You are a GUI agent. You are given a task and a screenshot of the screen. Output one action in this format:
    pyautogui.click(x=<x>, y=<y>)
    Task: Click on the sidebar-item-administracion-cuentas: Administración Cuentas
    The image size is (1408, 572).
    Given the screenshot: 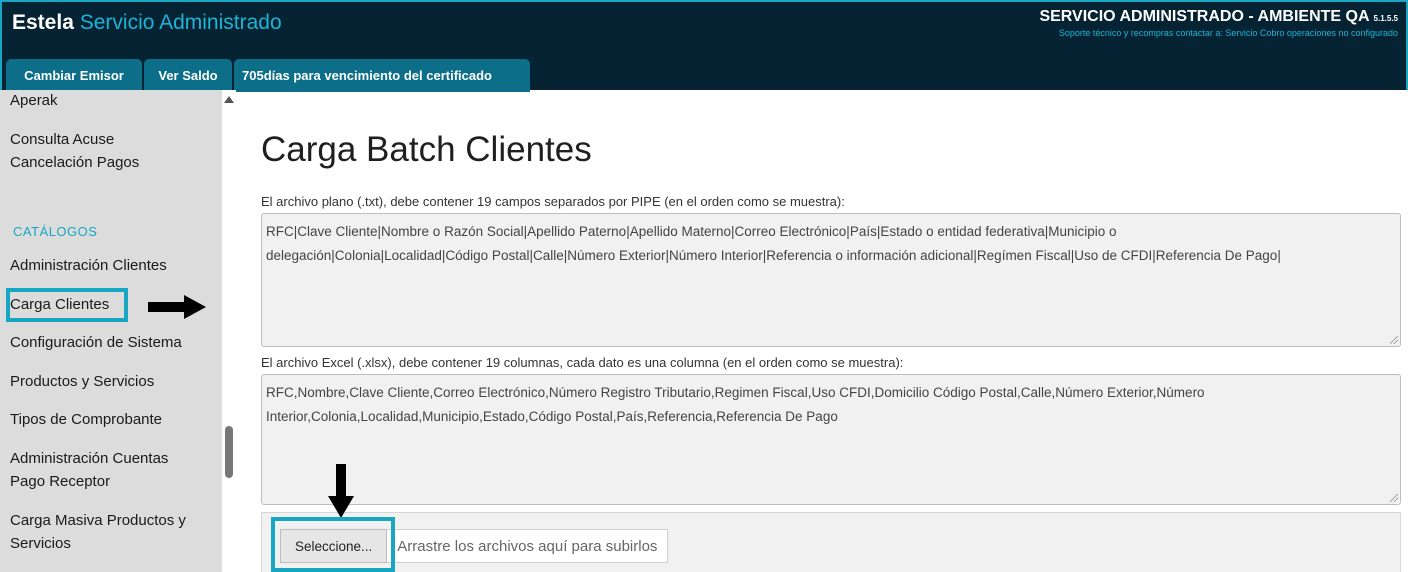 What is the action you would take?
    pyautogui.click(x=89, y=458)
    